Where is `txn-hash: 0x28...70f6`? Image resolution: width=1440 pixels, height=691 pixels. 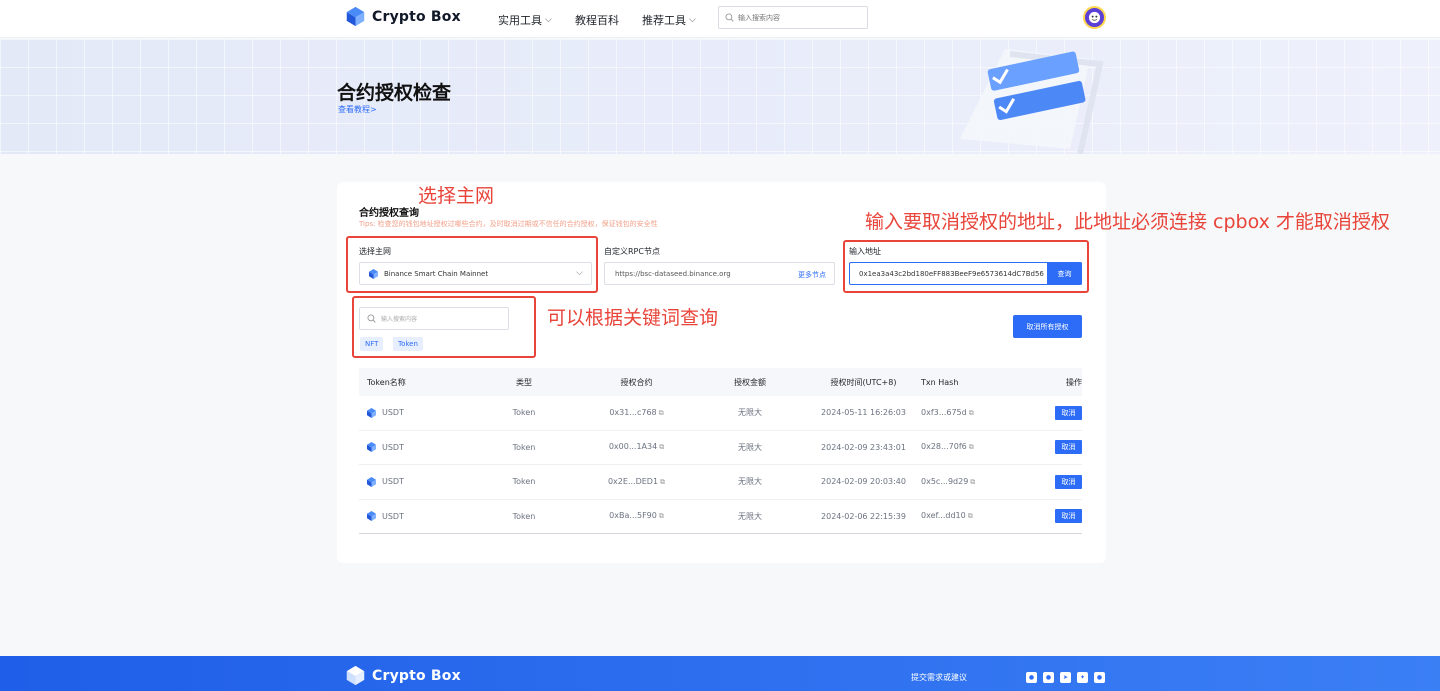 txn-hash: 0x28...70f6 is located at coordinates (944, 446).